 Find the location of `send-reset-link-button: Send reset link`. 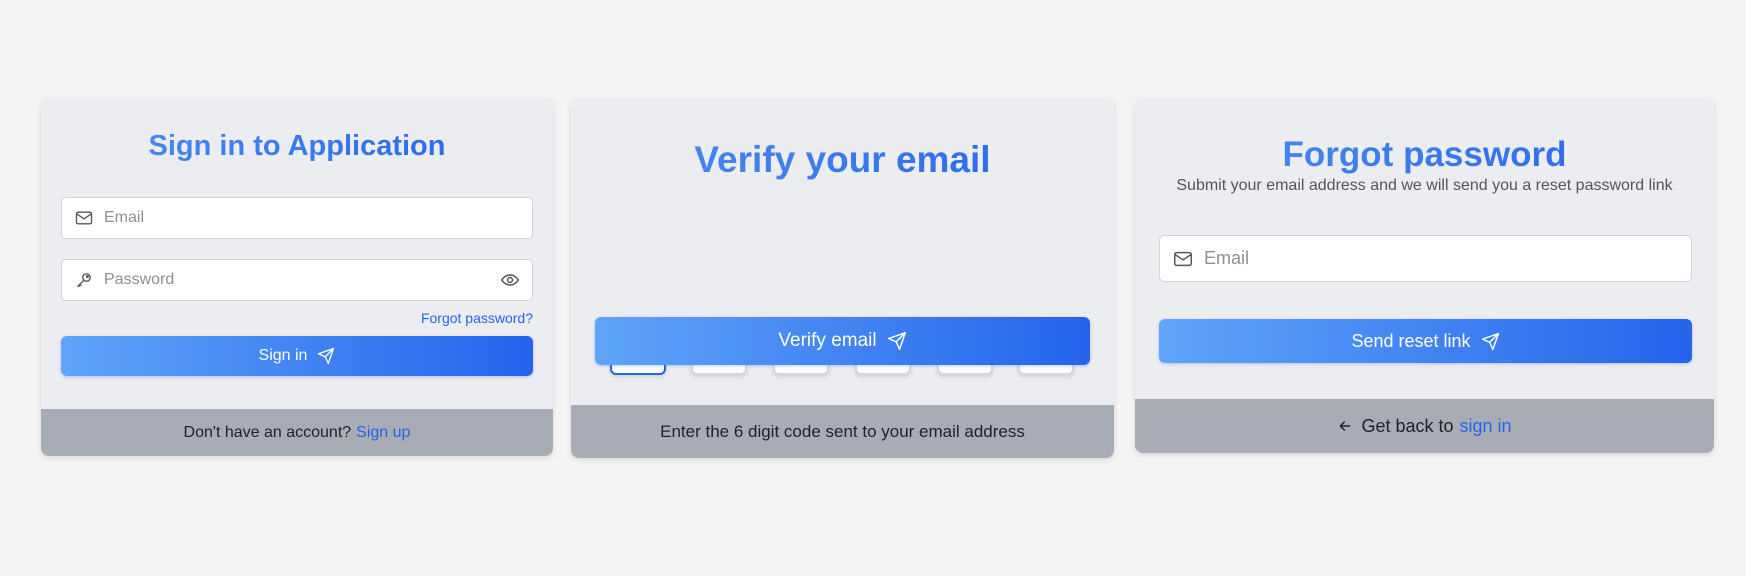

send-reset-link-button: Send reset link is located at coordinates (1425, 341).